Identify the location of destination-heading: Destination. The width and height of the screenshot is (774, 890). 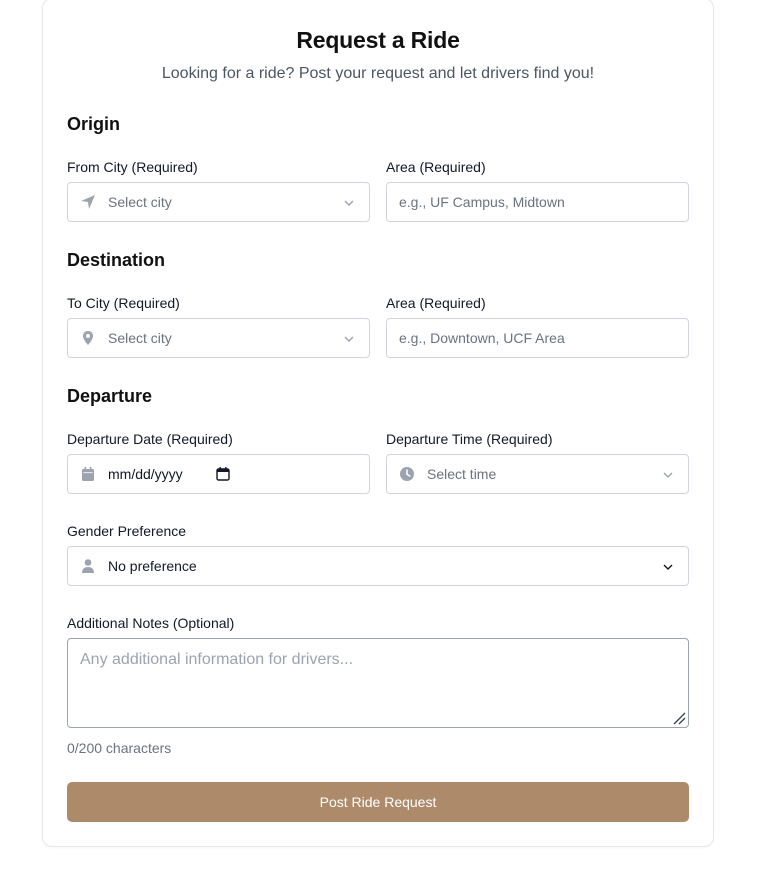
(116, 260).